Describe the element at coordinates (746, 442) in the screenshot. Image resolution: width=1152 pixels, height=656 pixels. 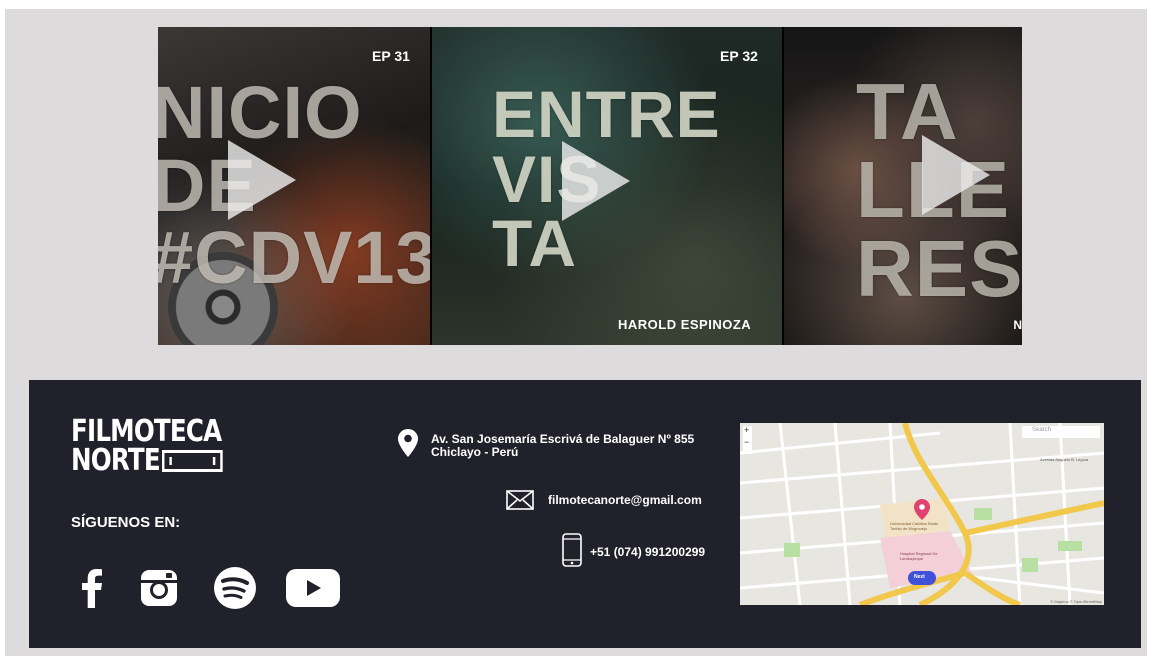
I see `zoom-out-button: −` at that location.